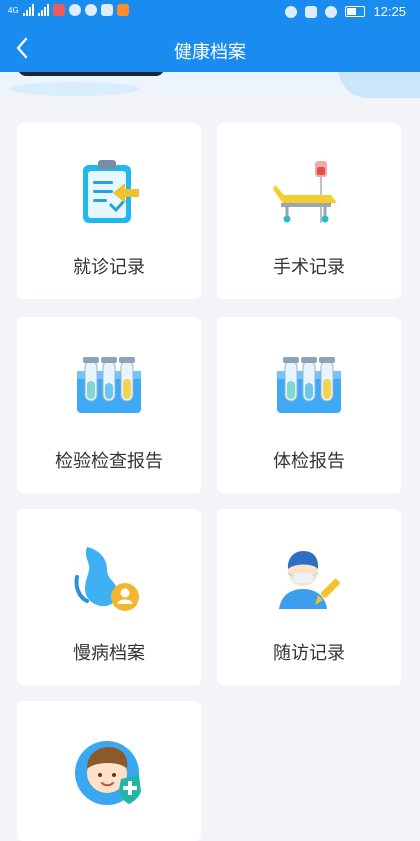 The image size is (420, 841). I want to click on card-chronic-disease-records: 慢病档案, so click(109, 597).